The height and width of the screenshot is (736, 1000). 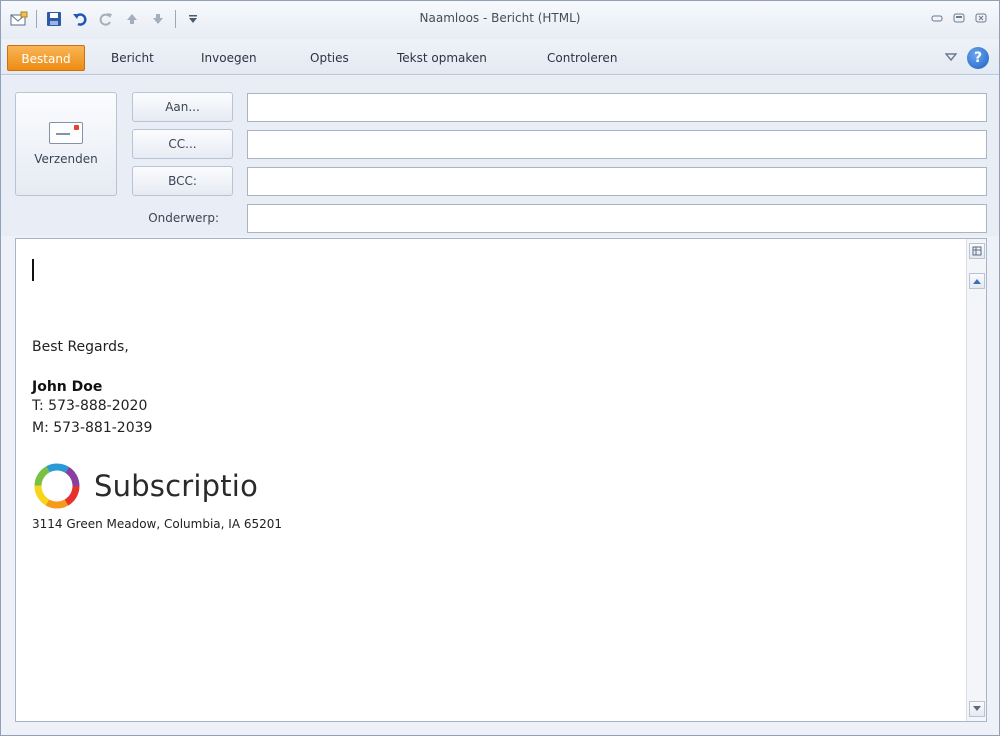 What do you see at coordinates (90, 406) in the screenshot?
I see `signature-phone: T: 573-888-2020` at bounding box center [90, 406].